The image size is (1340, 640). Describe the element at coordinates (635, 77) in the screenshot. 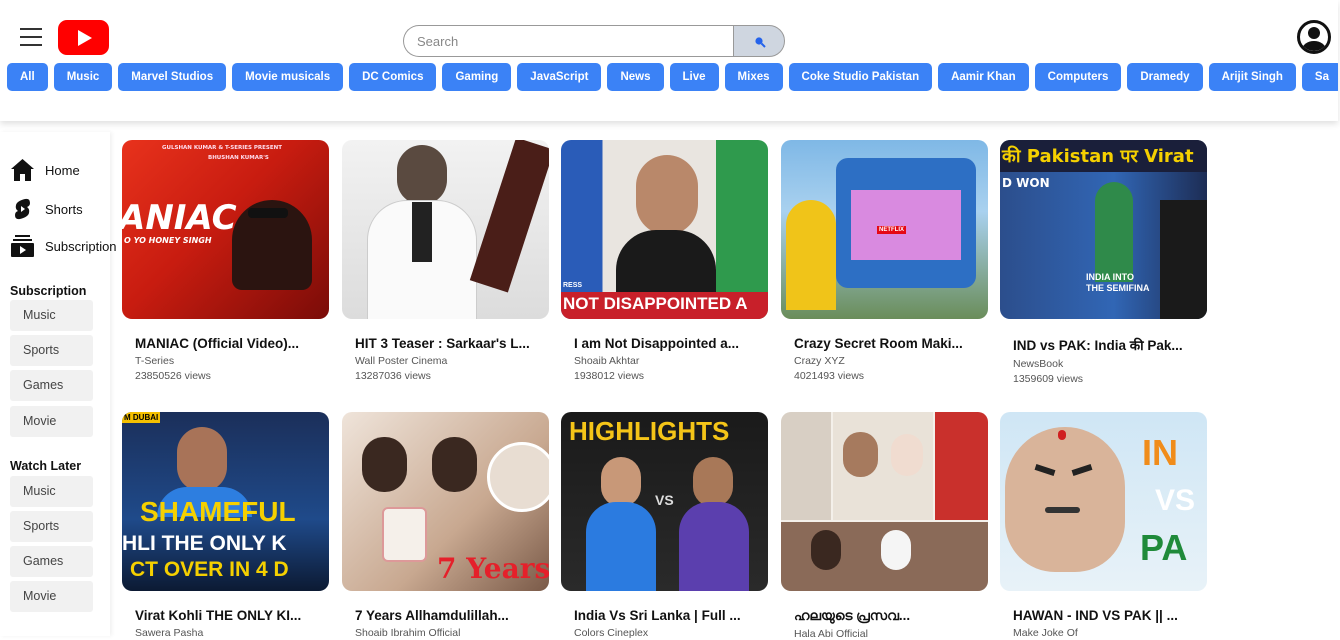

I see `chip-news: News` at that location.